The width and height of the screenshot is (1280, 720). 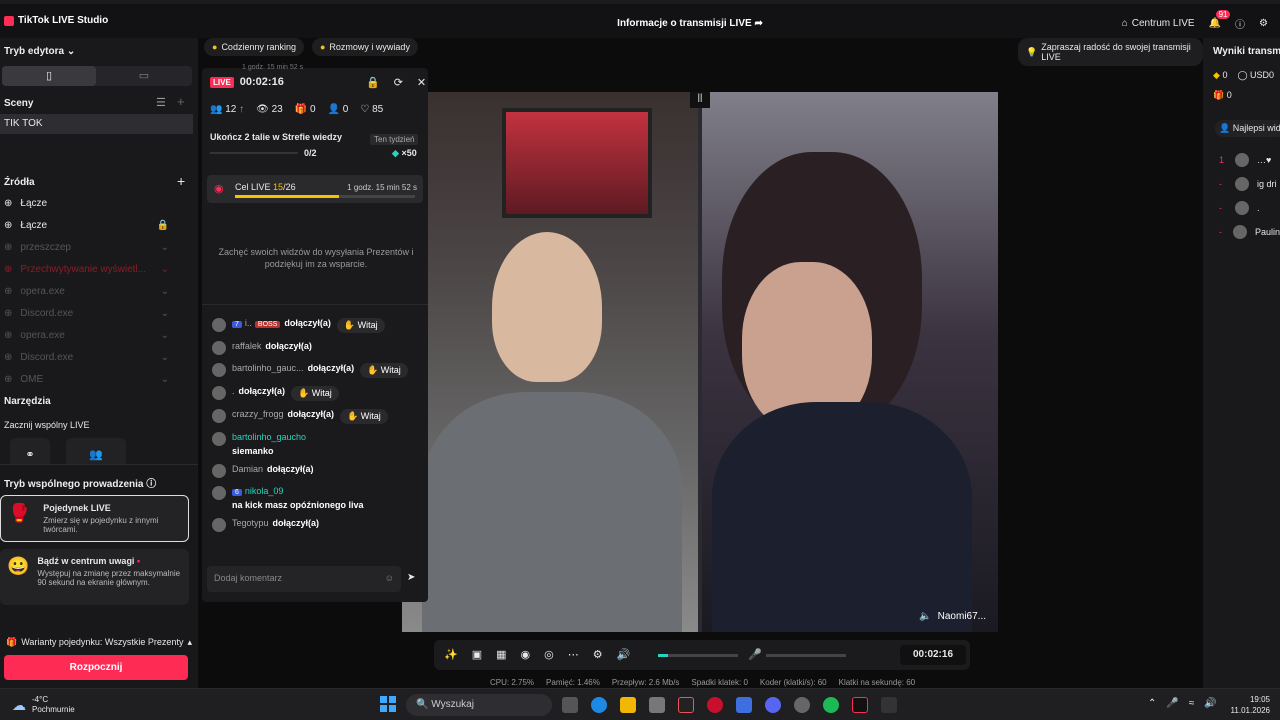 I want to click on send-icon: ➤, so click(x=411, y=577).